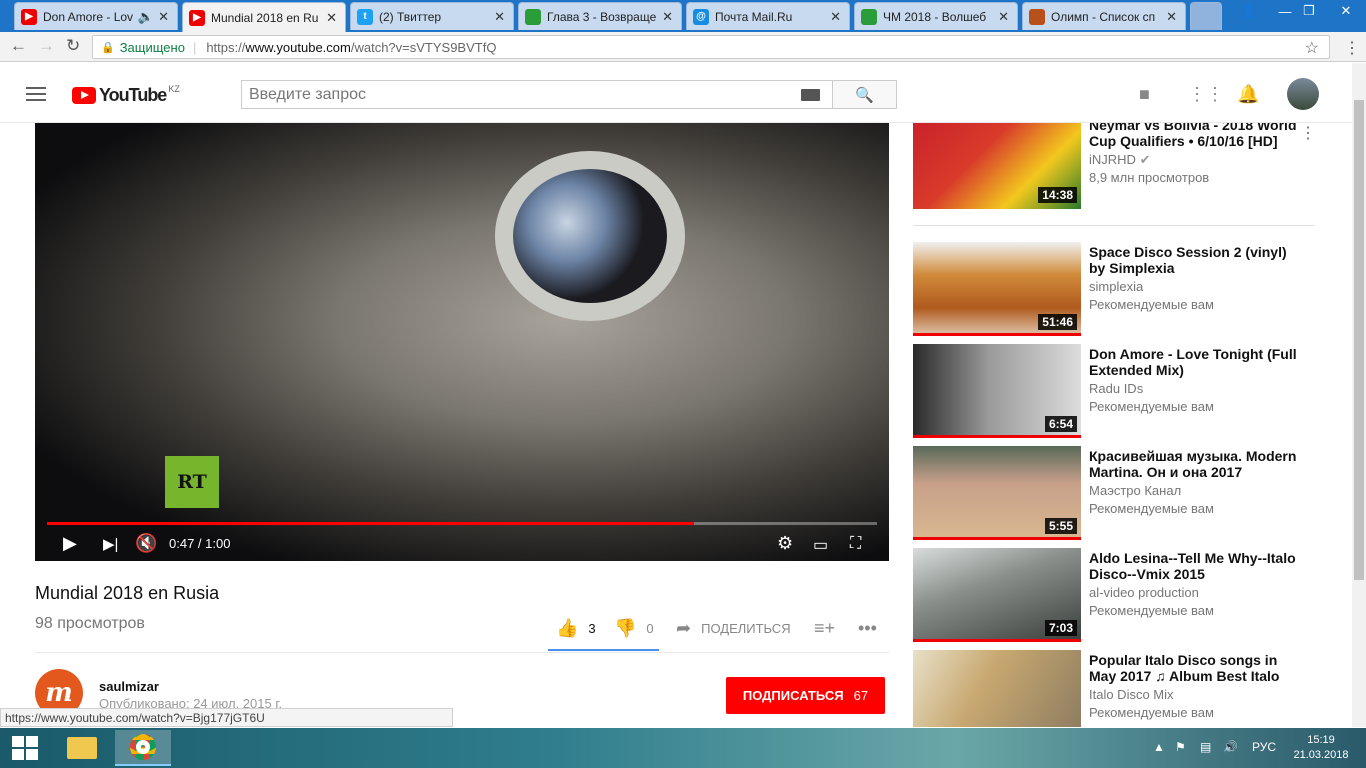 The image size is (1366, 768). Describe the element at coordinates (1135, 490) in the screenshot. I see `recommended-channel: Маэстро Канал` at that location.